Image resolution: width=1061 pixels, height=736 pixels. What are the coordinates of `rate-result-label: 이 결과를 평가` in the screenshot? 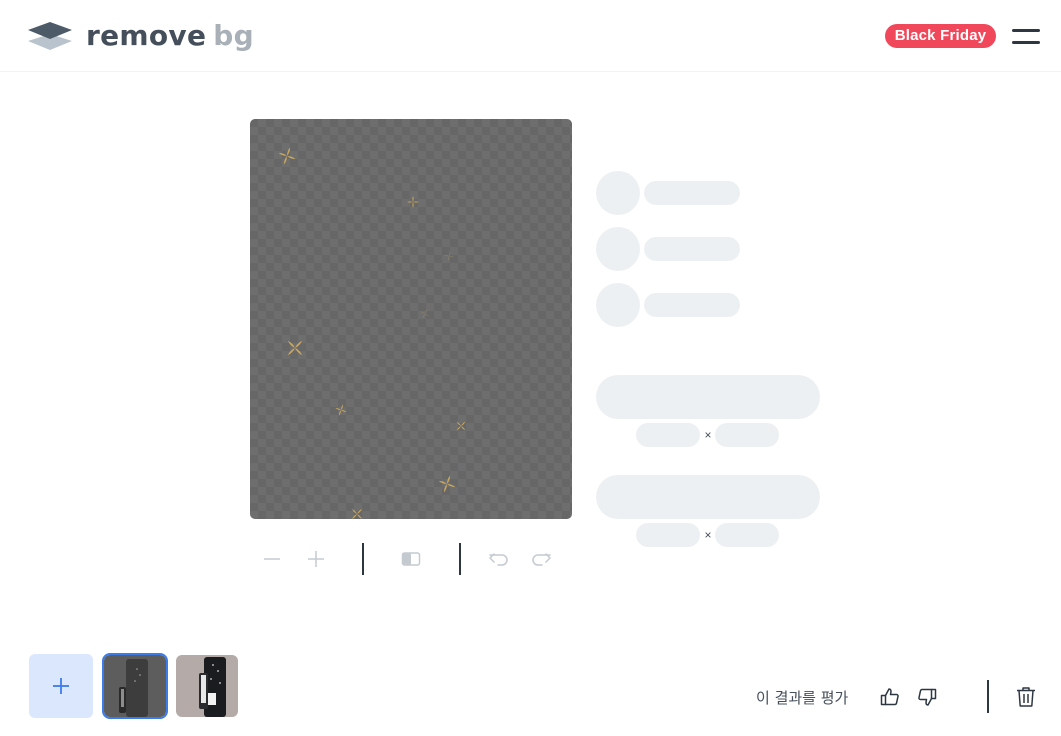 It's located at (802, 698).